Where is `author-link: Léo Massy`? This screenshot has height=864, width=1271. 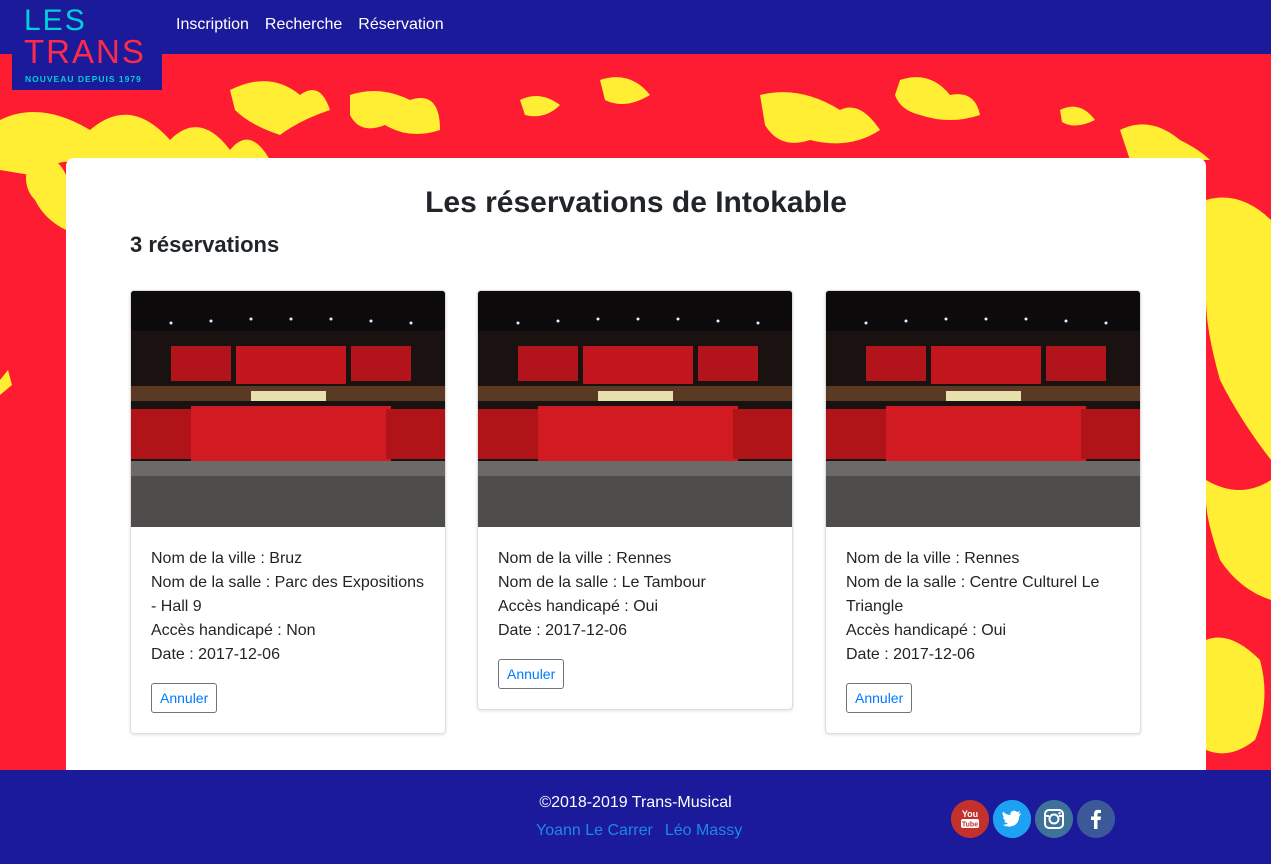
author-link: Léo Massy is located at coordinates (703, 831).